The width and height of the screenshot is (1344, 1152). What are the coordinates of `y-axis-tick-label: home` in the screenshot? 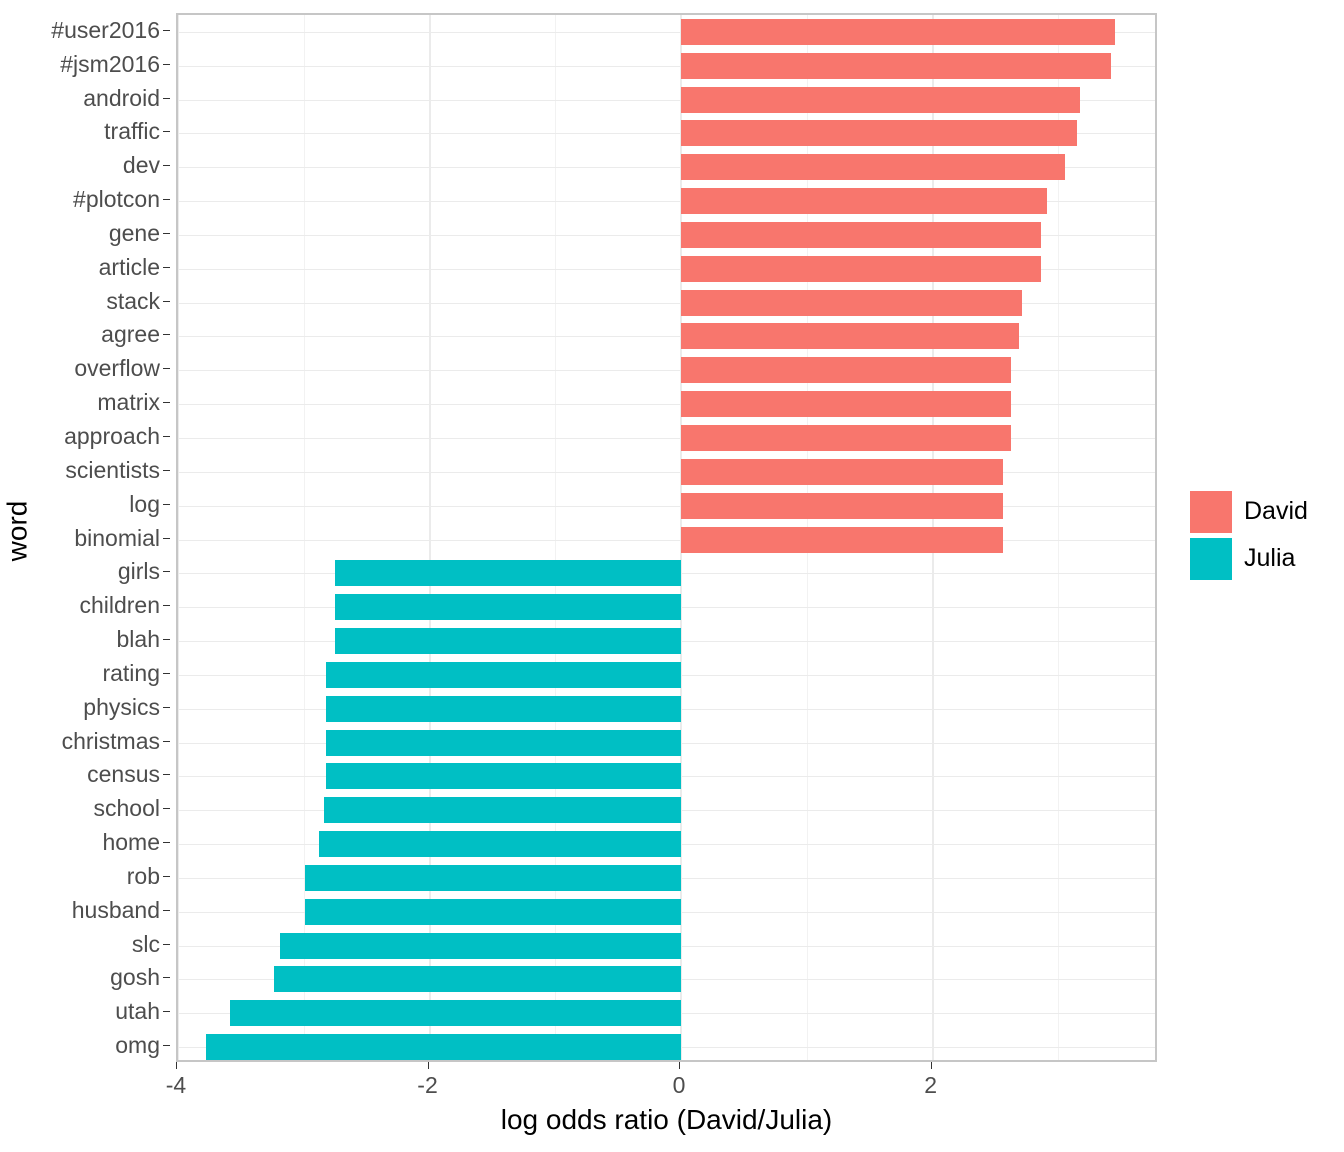 It's located at (131, 842).